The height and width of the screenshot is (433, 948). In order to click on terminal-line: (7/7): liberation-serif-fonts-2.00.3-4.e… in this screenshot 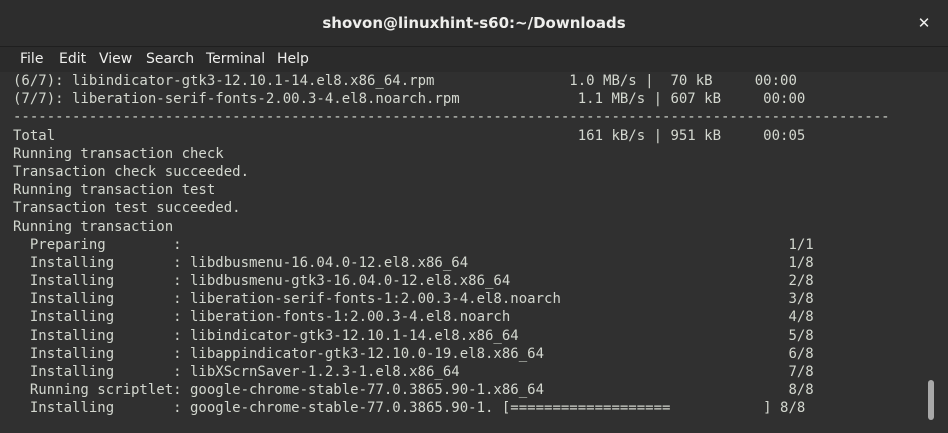, I will do `click(409, 99)`.